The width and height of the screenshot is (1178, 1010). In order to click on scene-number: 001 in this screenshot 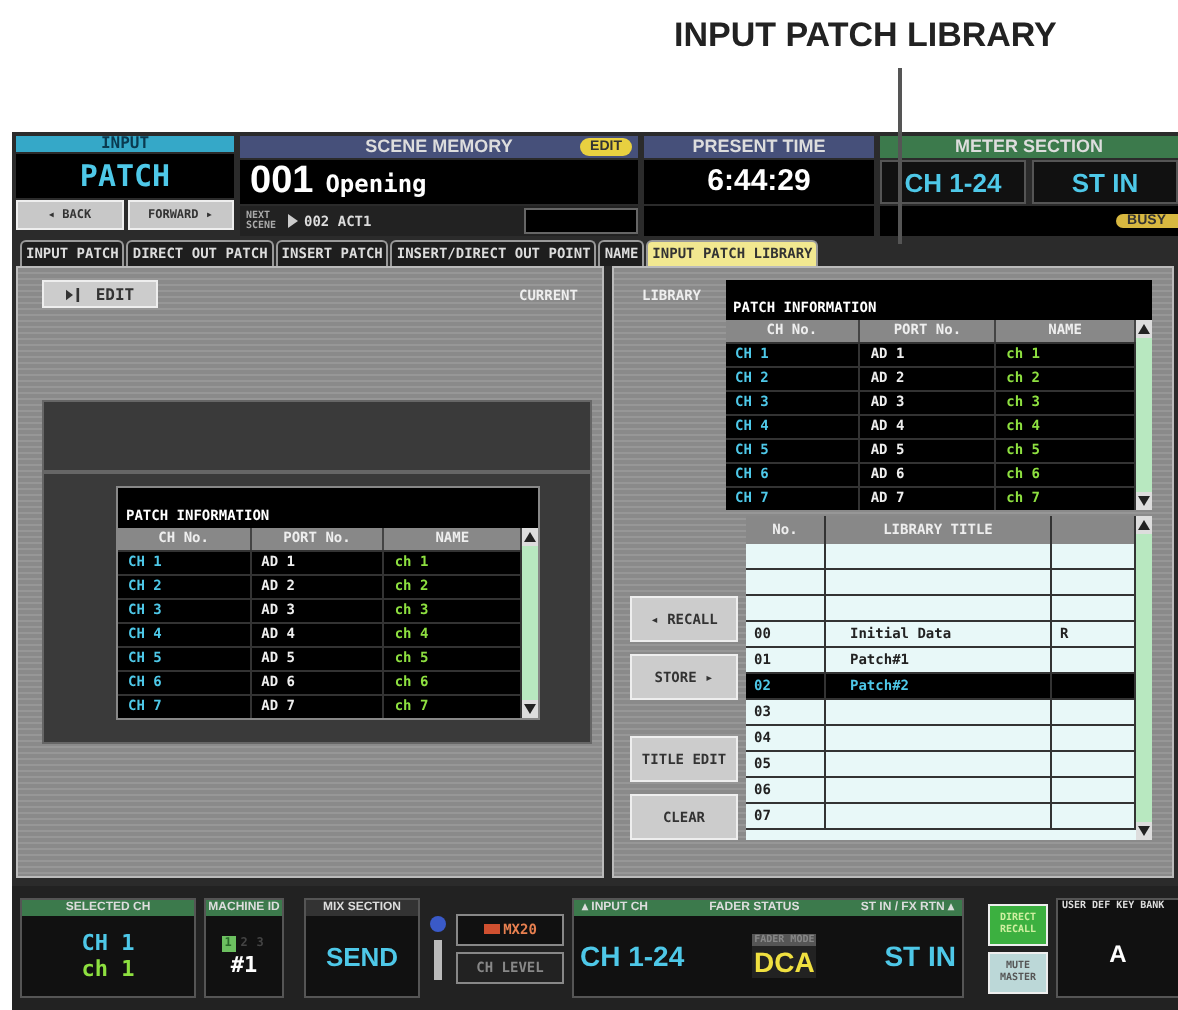, I will do `click(282, 182)`.